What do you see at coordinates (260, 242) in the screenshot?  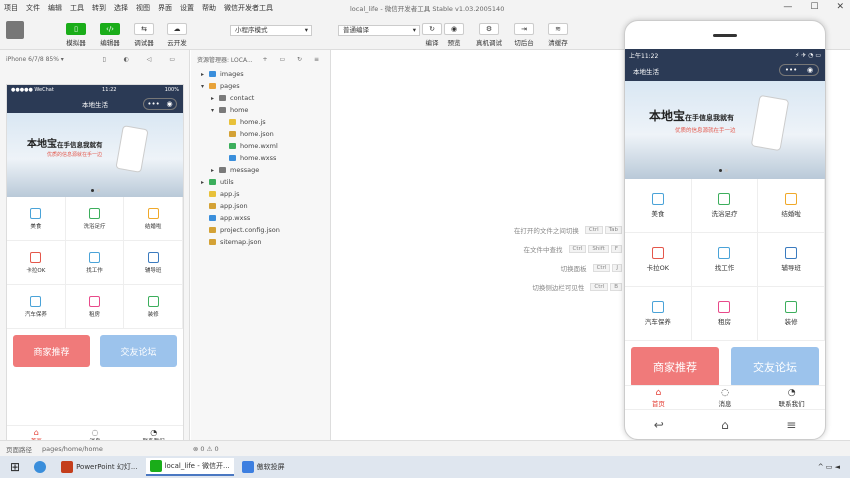 I see `tree-item: sitemap.json` at bounding box center [260, 242].